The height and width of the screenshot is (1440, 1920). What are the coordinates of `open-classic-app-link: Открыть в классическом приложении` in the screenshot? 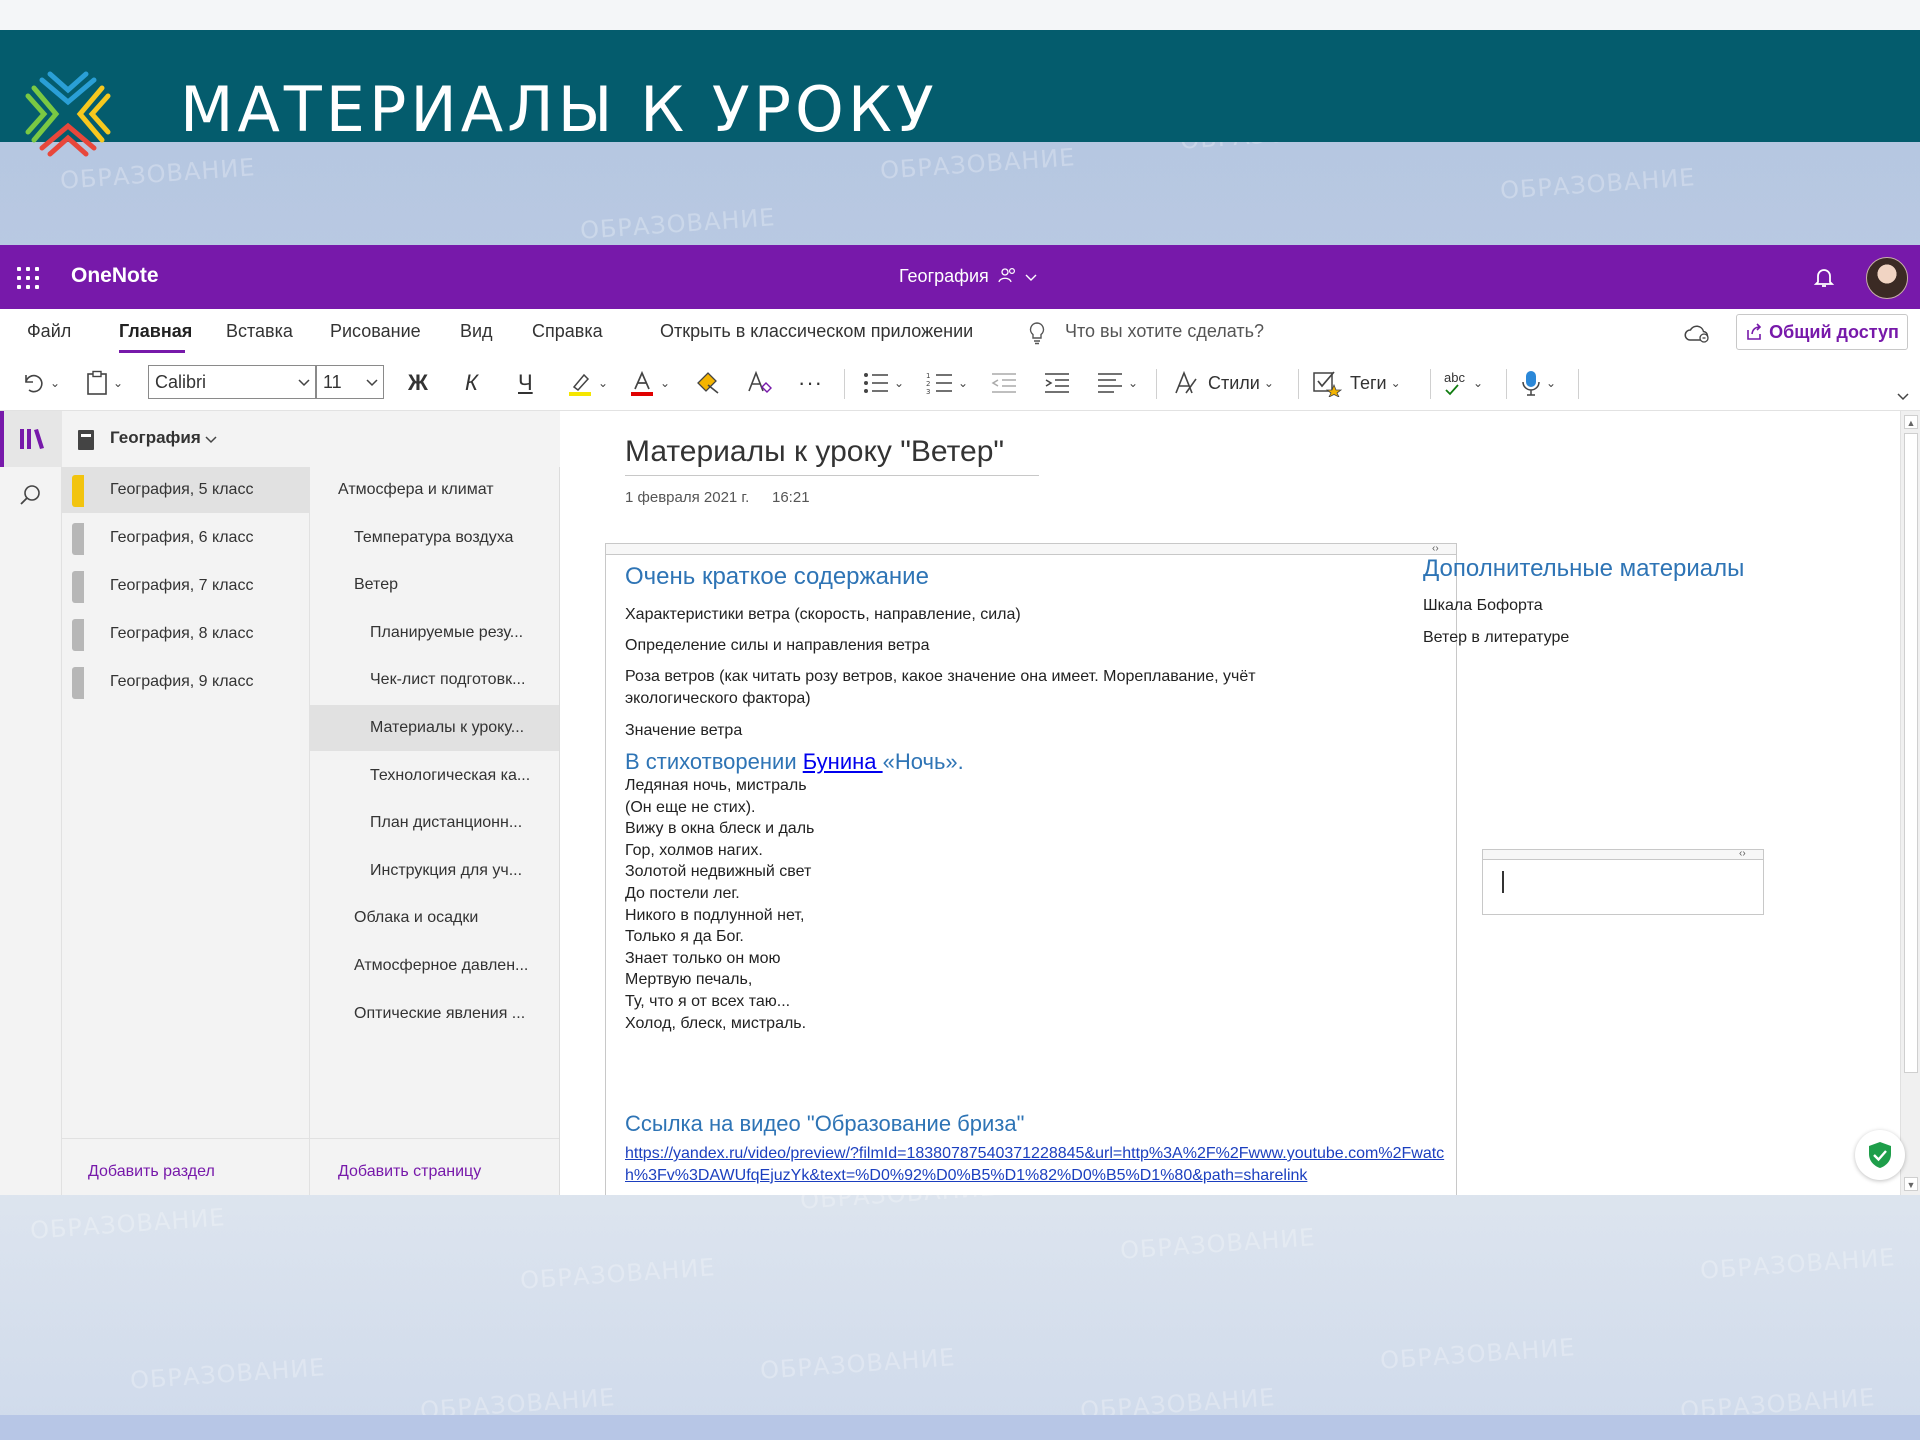 It's located at (816, 331).